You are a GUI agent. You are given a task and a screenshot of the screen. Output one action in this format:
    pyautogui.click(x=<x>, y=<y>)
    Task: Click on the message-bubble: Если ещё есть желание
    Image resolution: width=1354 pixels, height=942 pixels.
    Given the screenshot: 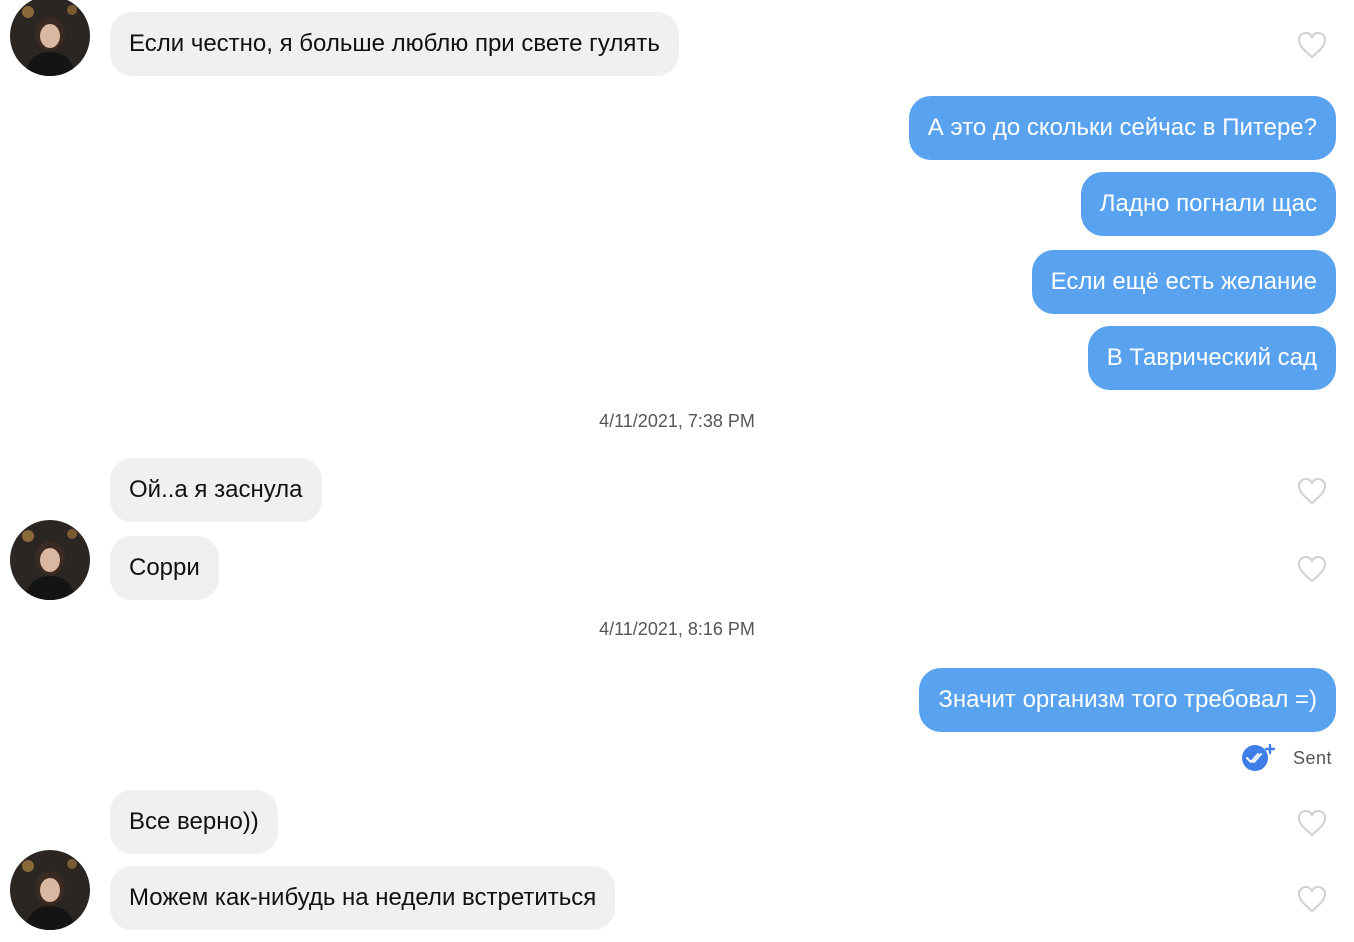 What is the action you would take?
    pyautogui.click(x=1183, y=282)
    